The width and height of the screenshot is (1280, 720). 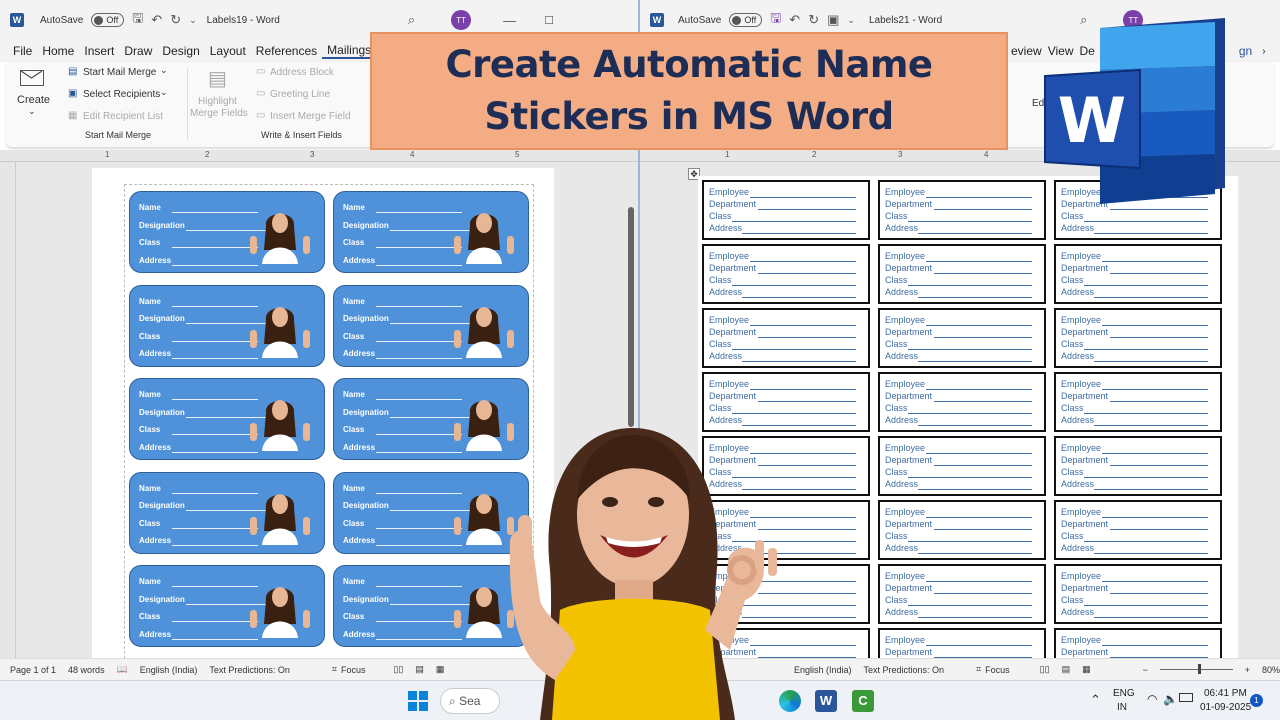 What do you see at coordinates (1245, 51) in the screenshot?
I see `sign-in-partial: gn` at bounding box center [1245, 51].